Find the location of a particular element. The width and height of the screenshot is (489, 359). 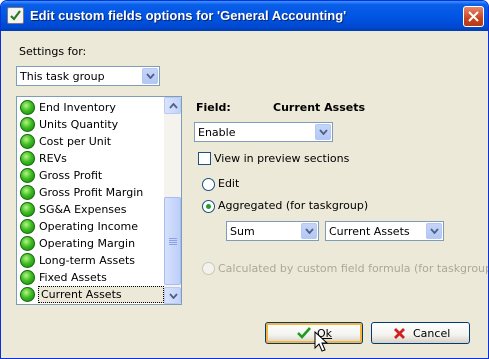

list-item-label: SG&A Expenses is located at coordinates (83, 209).